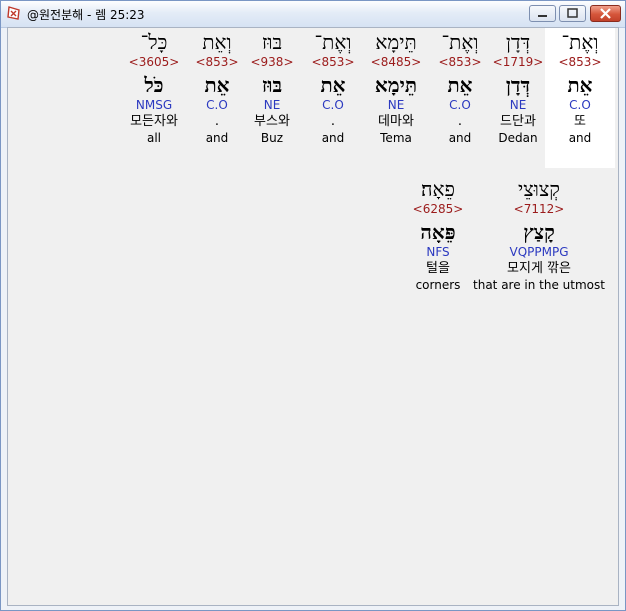 This screenshot has width=626, height=611. What do you see at coordinates (438, 189) in the screenshot?
I see `hebrew-word: פֵאָה׃` at bounding box center [438, 189].